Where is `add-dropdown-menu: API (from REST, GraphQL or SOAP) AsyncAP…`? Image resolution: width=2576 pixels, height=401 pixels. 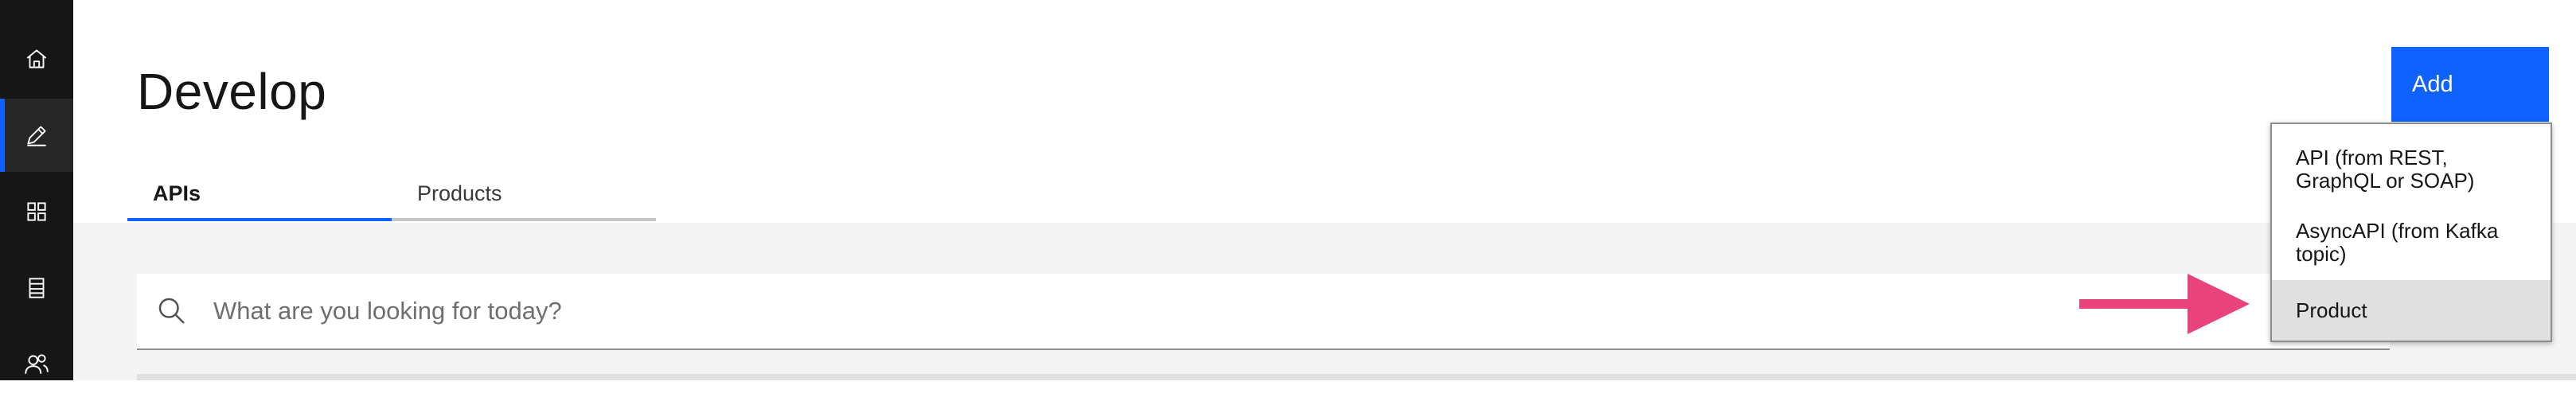 add-dropdown-menu: API (from REST, GraphQL or SOAP) AsyncAP… is located at coordinates (2411, 232).